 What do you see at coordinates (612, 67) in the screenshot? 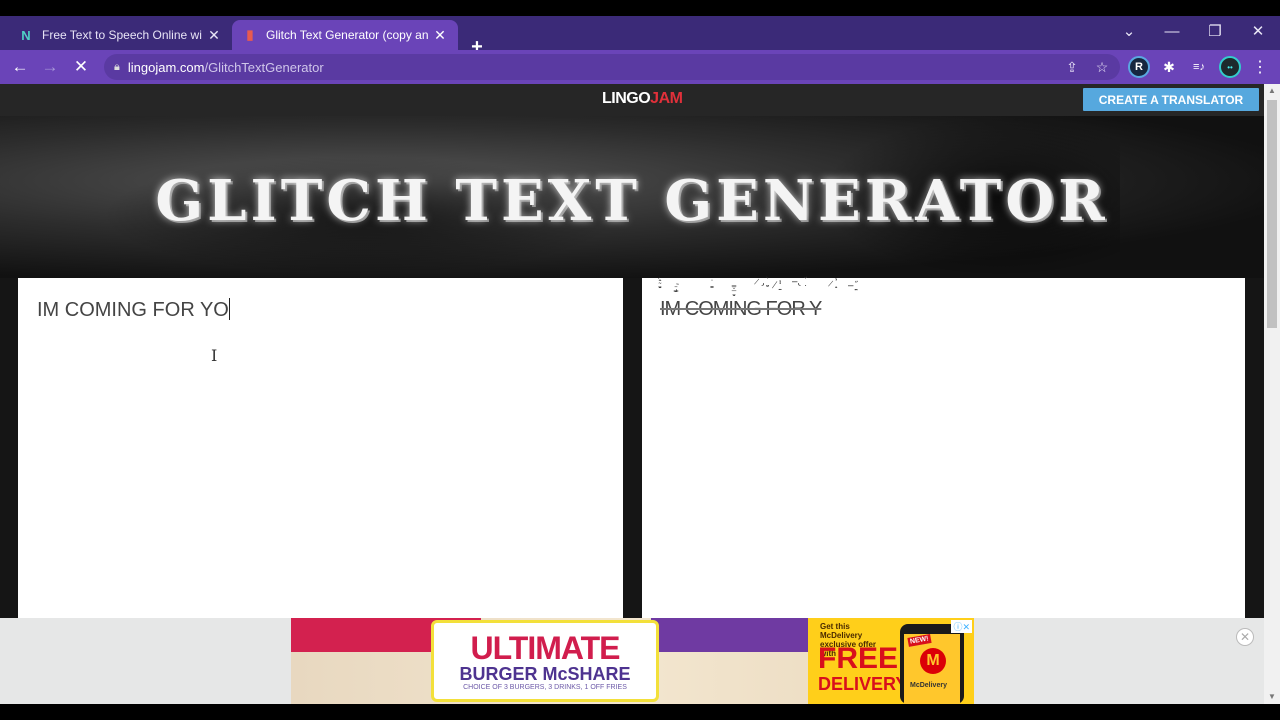
I see `address-bar: 🔒︎ lingojam.com/GlitchTextGenerator ⇪ ☆` at bounding box center [612, 67].